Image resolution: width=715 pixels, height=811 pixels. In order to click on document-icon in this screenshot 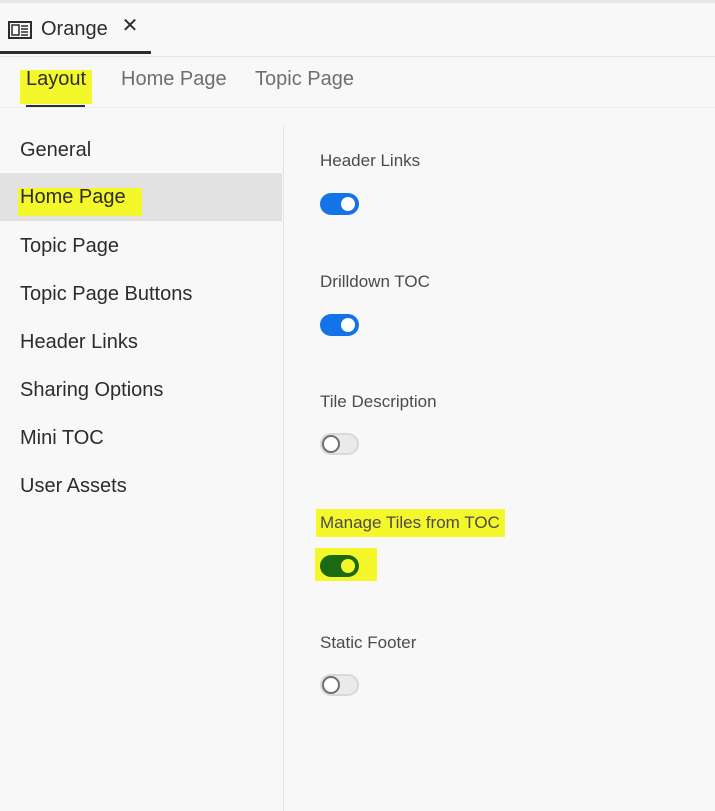, I will do `click(20, 30)`.